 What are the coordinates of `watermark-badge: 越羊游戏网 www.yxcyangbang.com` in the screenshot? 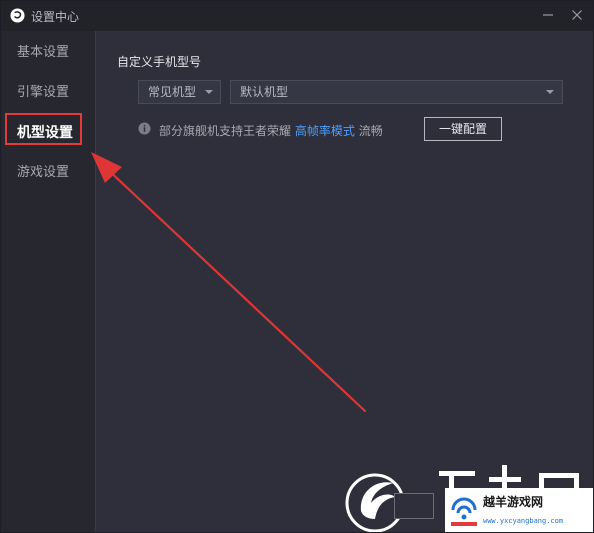 It's located at (519, 510).